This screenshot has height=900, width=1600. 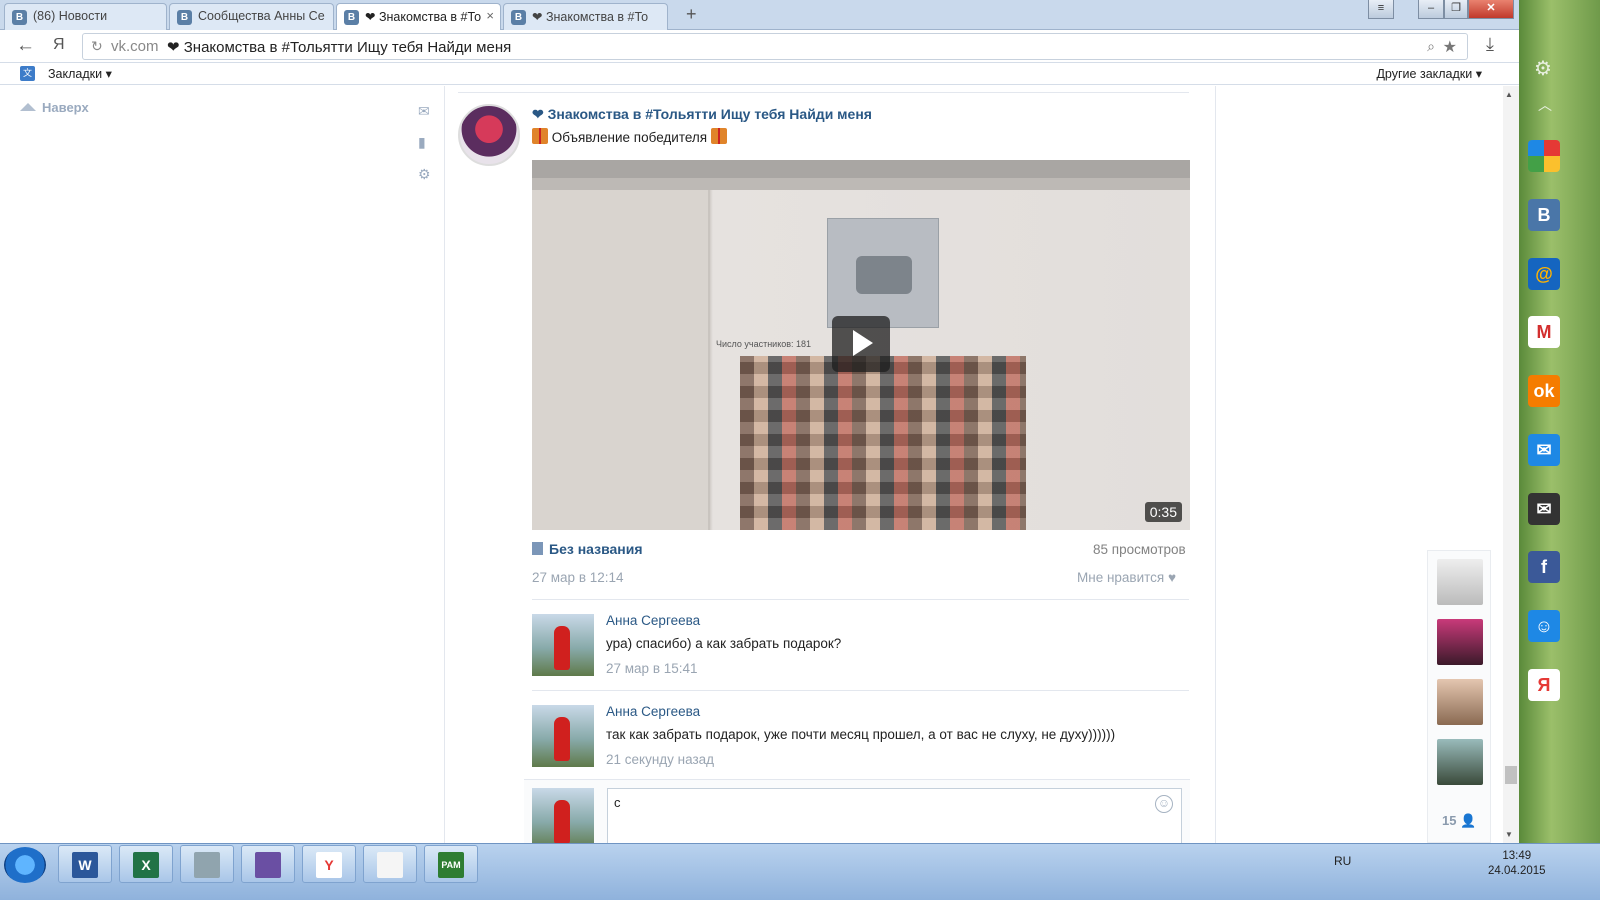 I want to click on film-icon, so click(x=537, y=548).